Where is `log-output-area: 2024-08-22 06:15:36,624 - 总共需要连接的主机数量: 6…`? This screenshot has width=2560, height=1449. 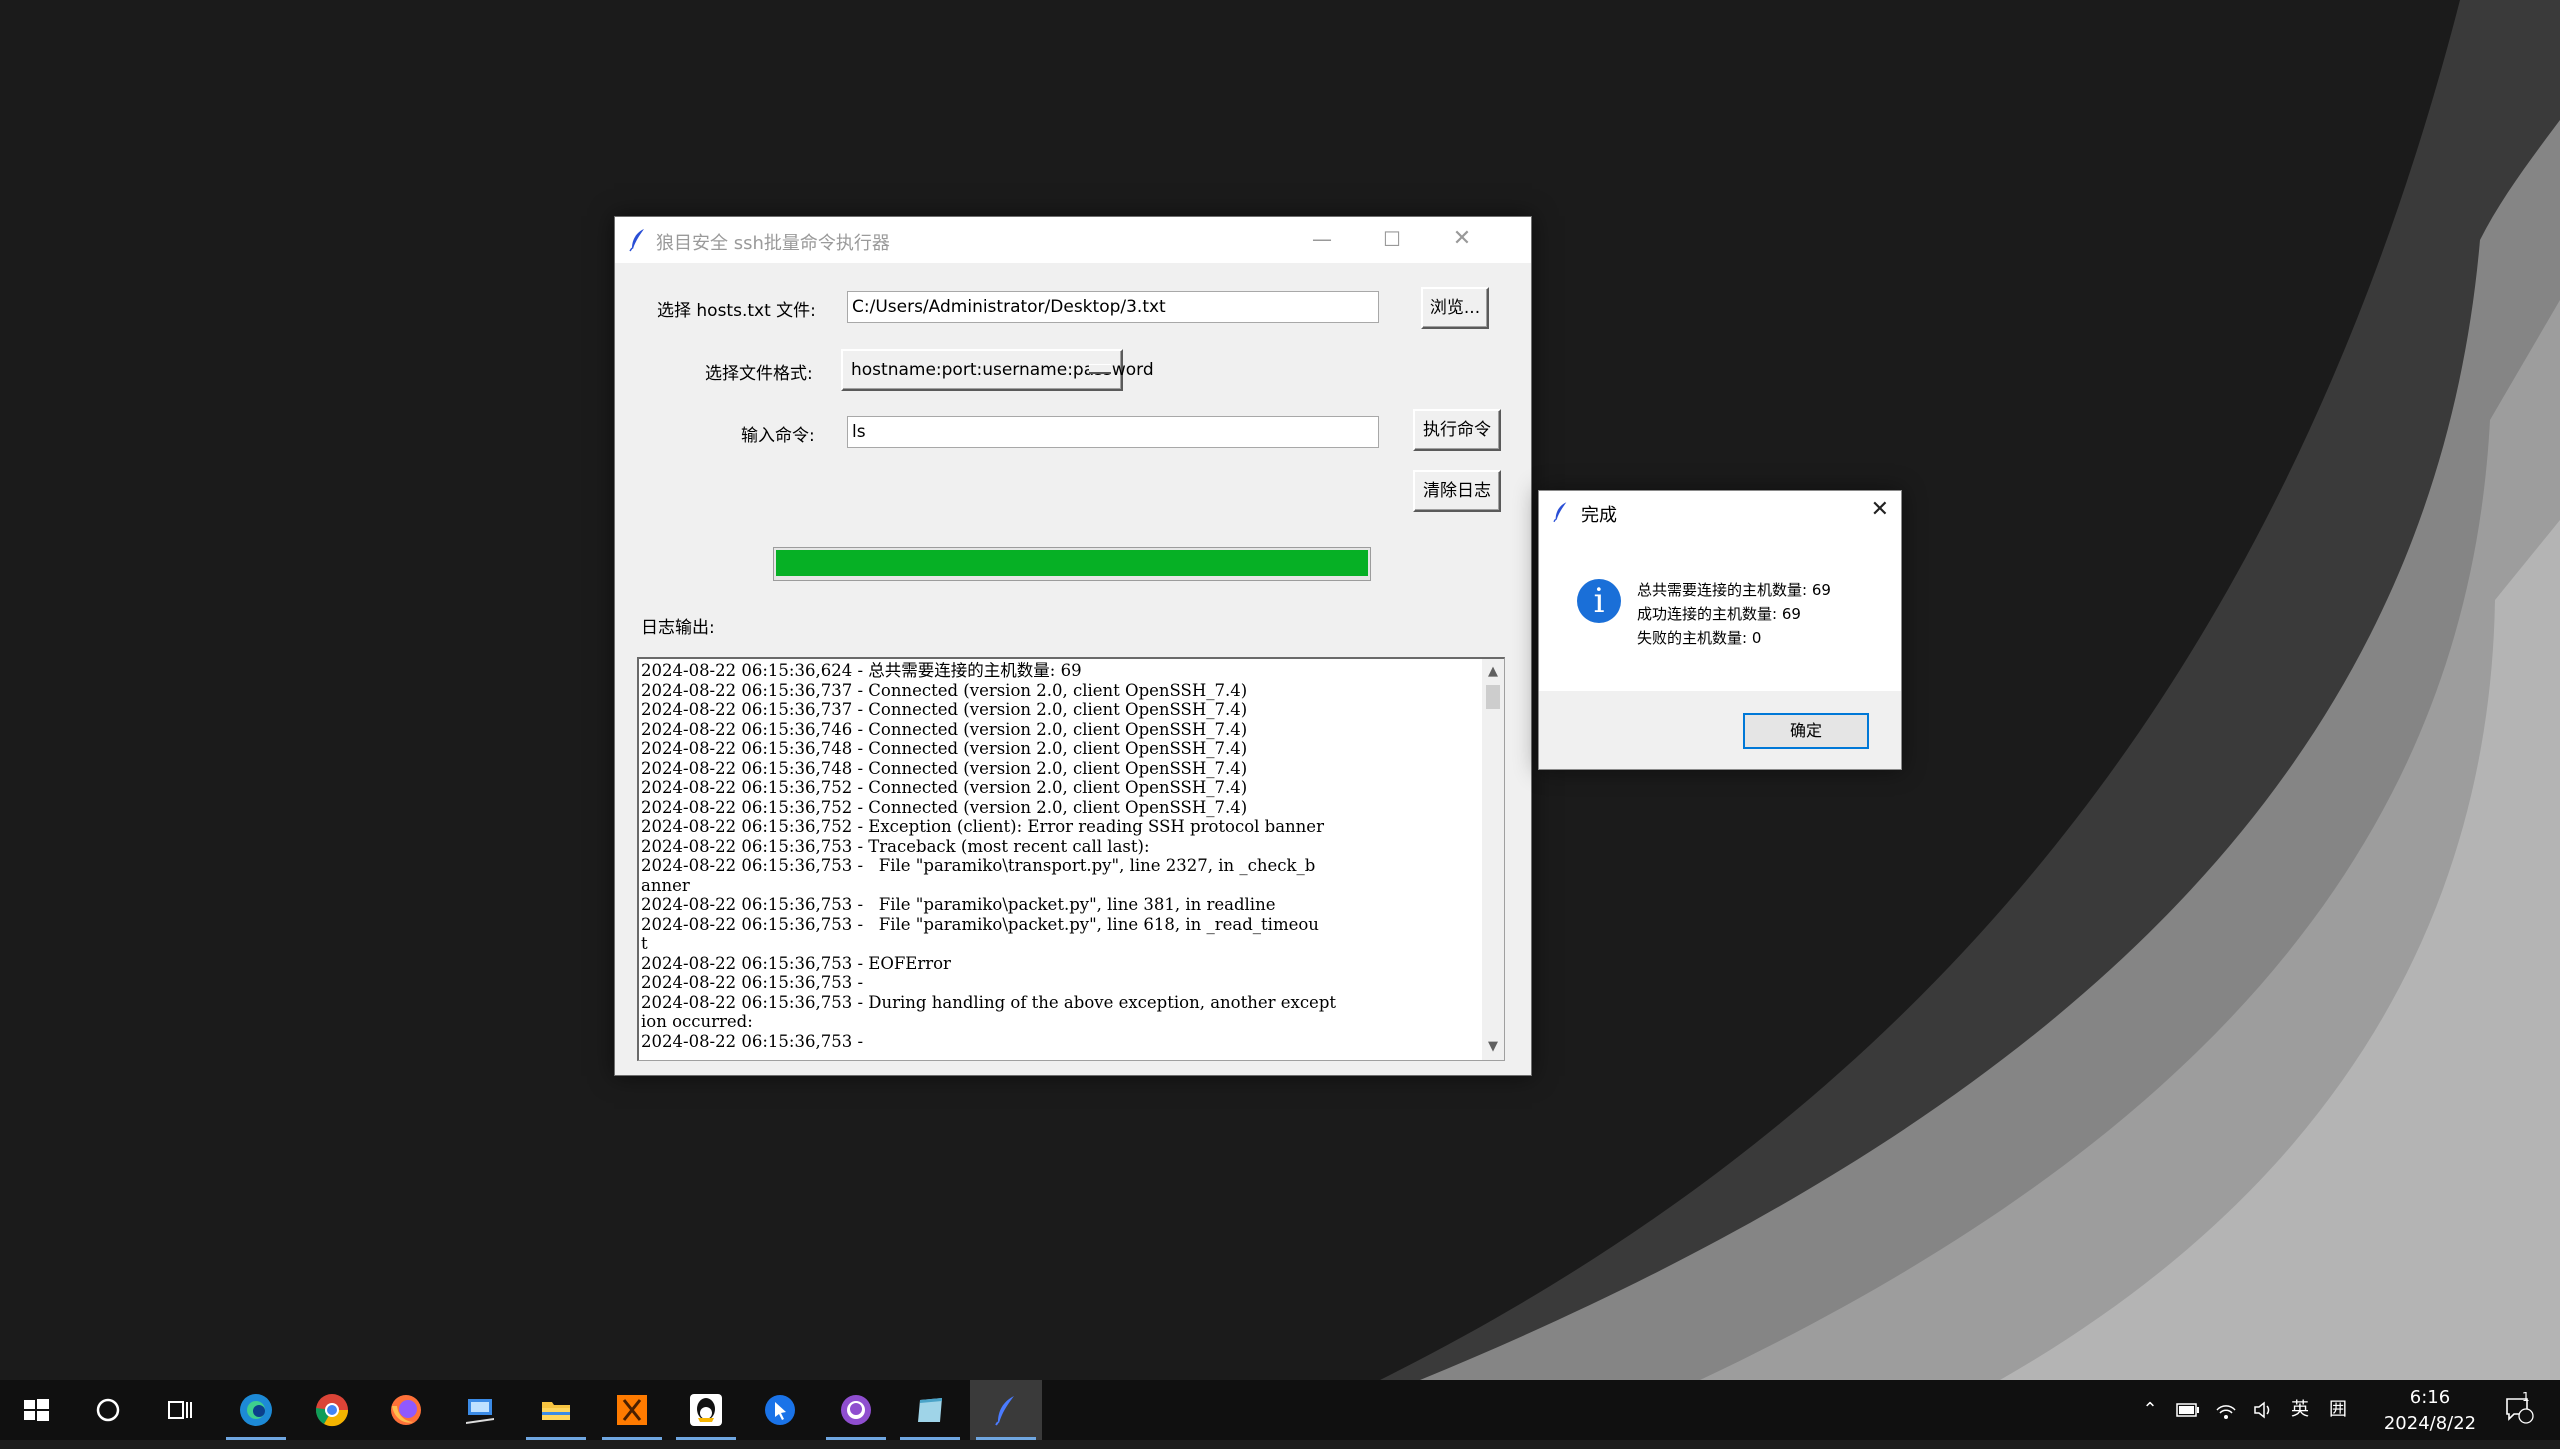 log-output-area: 2024-08-22 06:15:36,624 - 总共需要连接的主机数量: 6… is located at coordinates (1071, 859).